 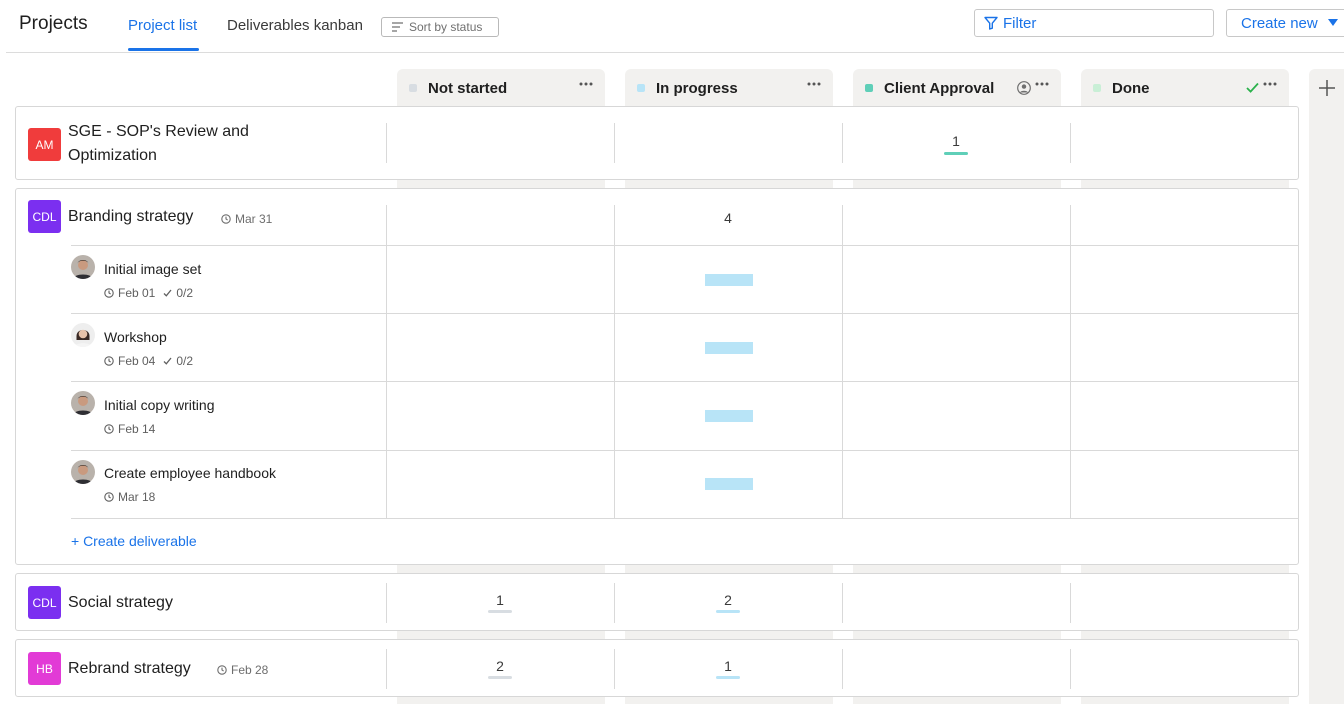 What do you see at coordinates (129, 497) in the screenshot?
I see `deliverable-meta: Mar 18` at bounding box center [129, 497].